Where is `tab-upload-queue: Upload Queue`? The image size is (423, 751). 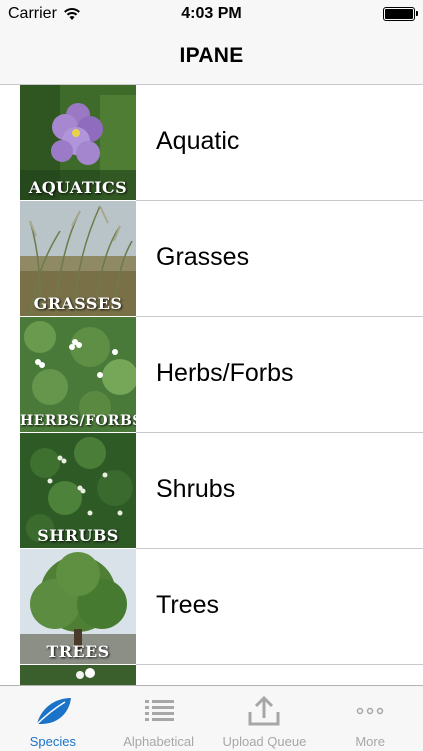 tab-upload-queue: Upload Queue is located at coordinates (265, 718).